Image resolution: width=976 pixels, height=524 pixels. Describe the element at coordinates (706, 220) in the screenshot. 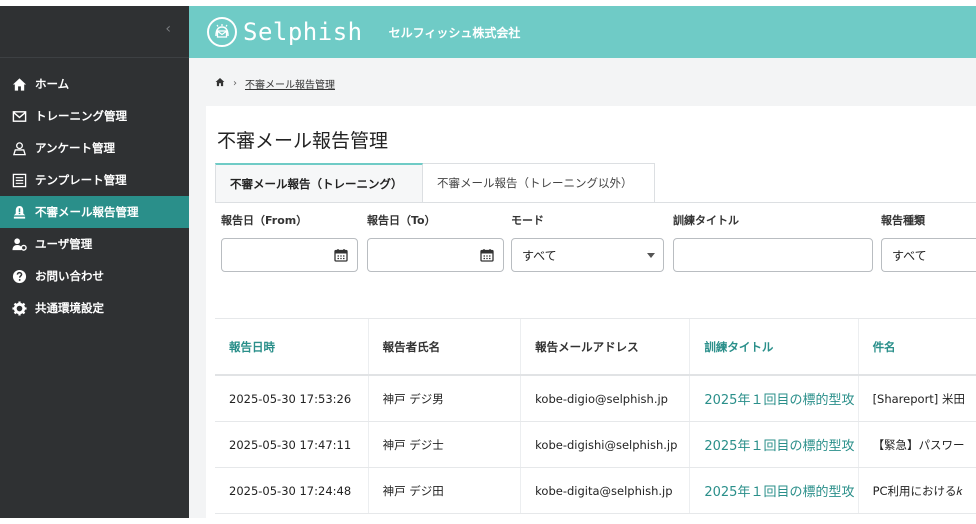

I see `training-title-label: 訓練タイトル` at that location.